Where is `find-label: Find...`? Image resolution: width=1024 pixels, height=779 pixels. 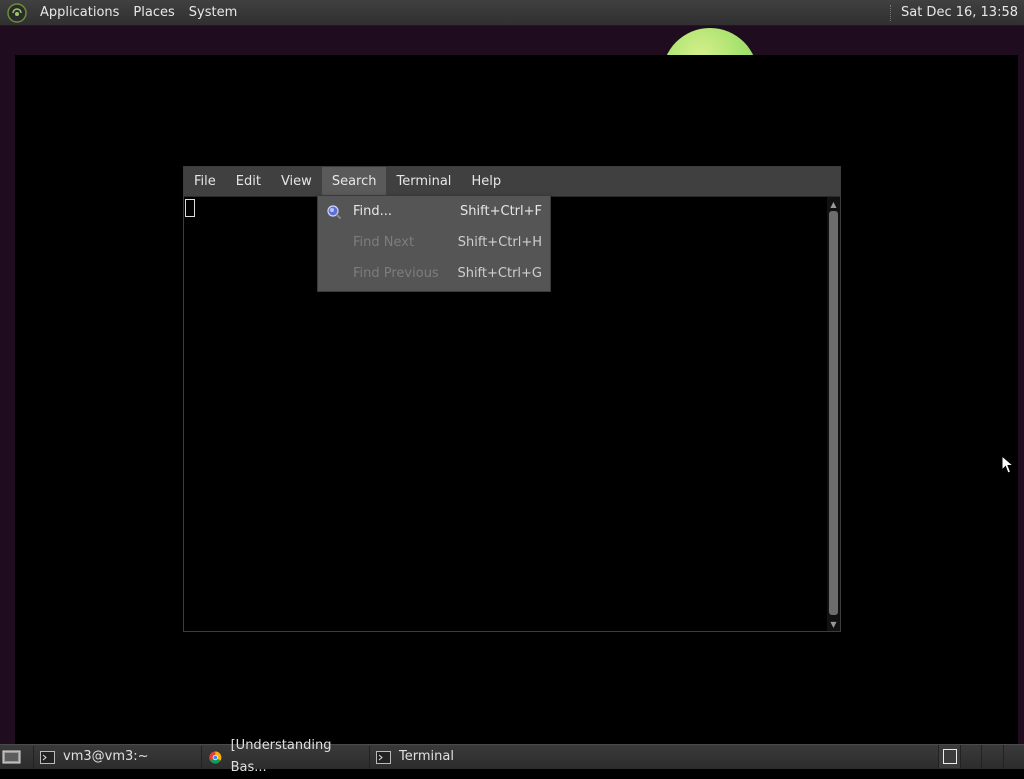 find-label: Find... is located at coordinates (372, 211).